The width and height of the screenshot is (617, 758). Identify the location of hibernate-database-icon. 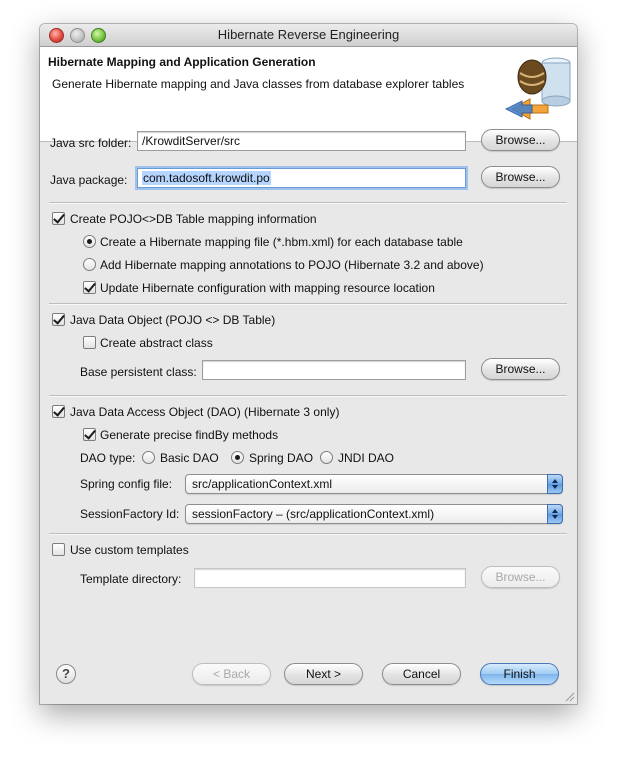
(537, 88).